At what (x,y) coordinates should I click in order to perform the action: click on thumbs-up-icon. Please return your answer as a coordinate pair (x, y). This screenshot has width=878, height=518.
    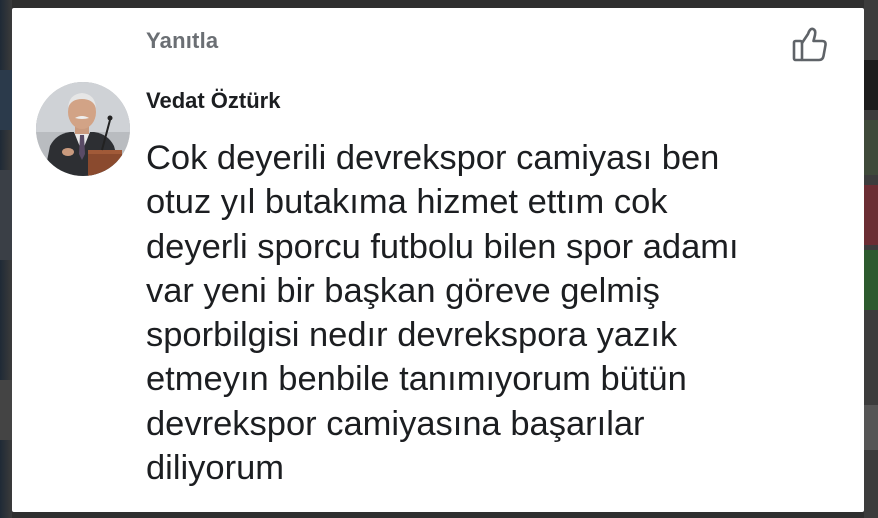
    Looking at the image, I should click on (810, 44).